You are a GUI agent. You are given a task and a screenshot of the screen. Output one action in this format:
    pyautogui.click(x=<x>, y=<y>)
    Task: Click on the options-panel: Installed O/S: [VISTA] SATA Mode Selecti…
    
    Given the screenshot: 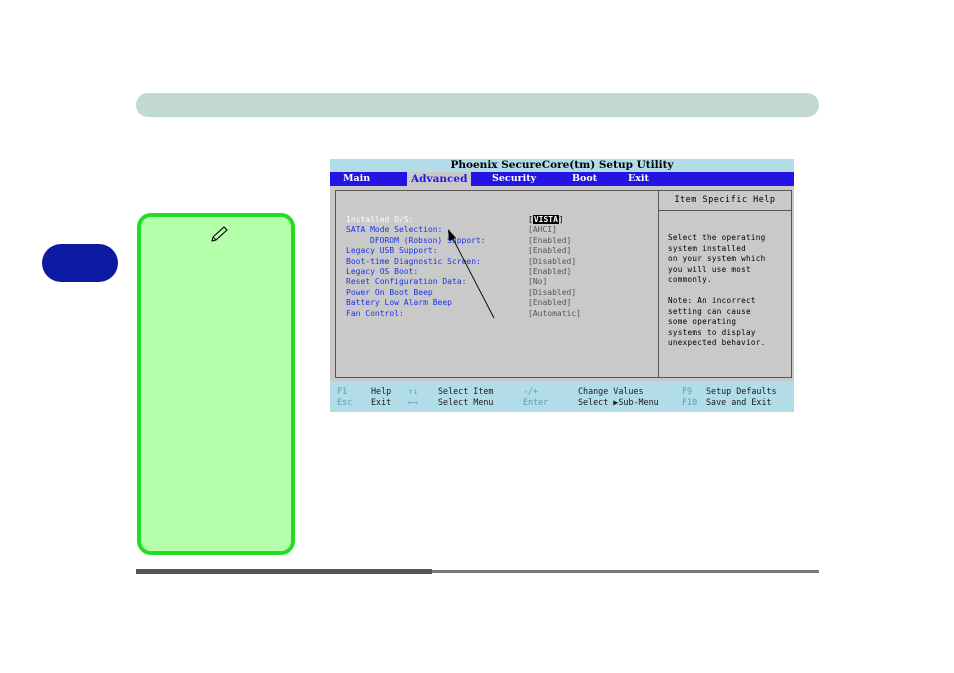 What is the action you would take?
    pyautogui.click(x=497, y=284)
    